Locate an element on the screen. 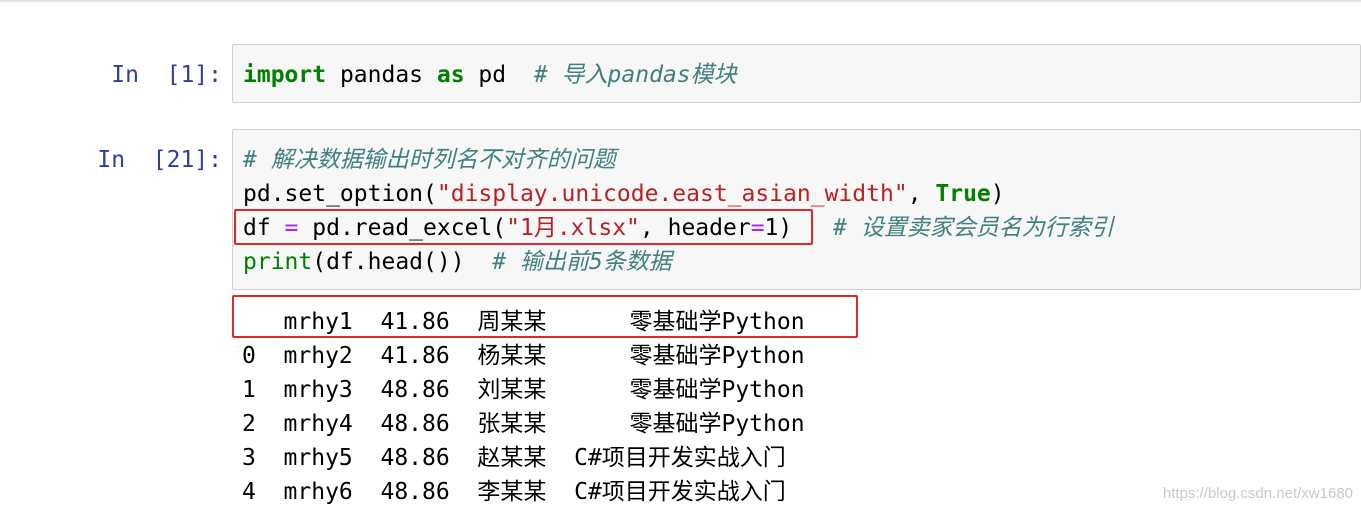 This screenshot has width=1361, height=514. output-line: 0 mrhy2 41.86 杨某某 零基础学Python is located at coordinates (523, 356).